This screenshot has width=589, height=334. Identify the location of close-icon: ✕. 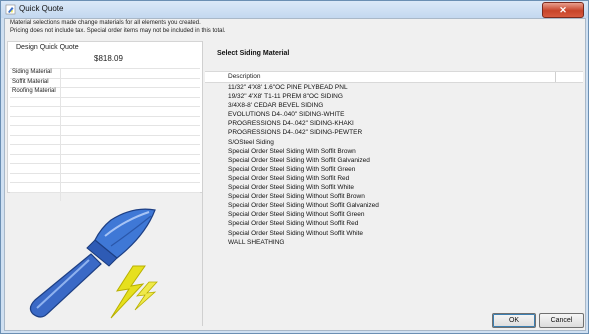
(563, 10).